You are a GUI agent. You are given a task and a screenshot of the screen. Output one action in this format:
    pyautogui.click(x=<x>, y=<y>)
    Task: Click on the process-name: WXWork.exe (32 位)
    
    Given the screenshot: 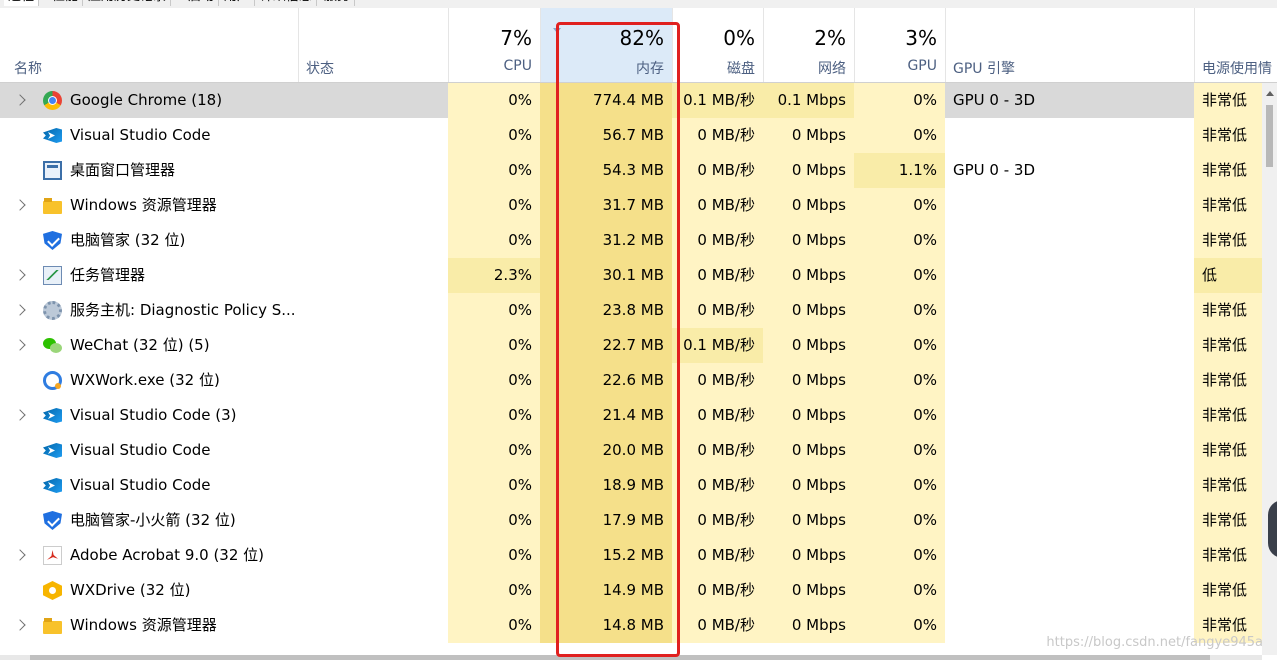 What is the action you would take?
    pyautogui.click(x=145, y=380)
    